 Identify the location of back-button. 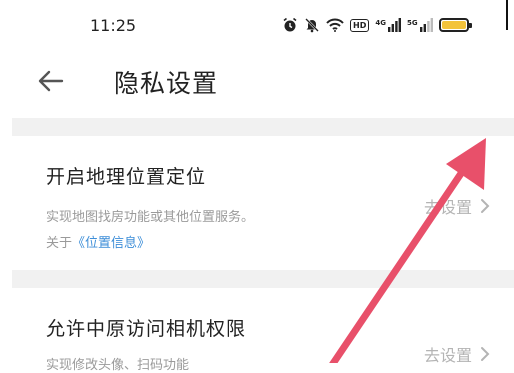
(51, 81).